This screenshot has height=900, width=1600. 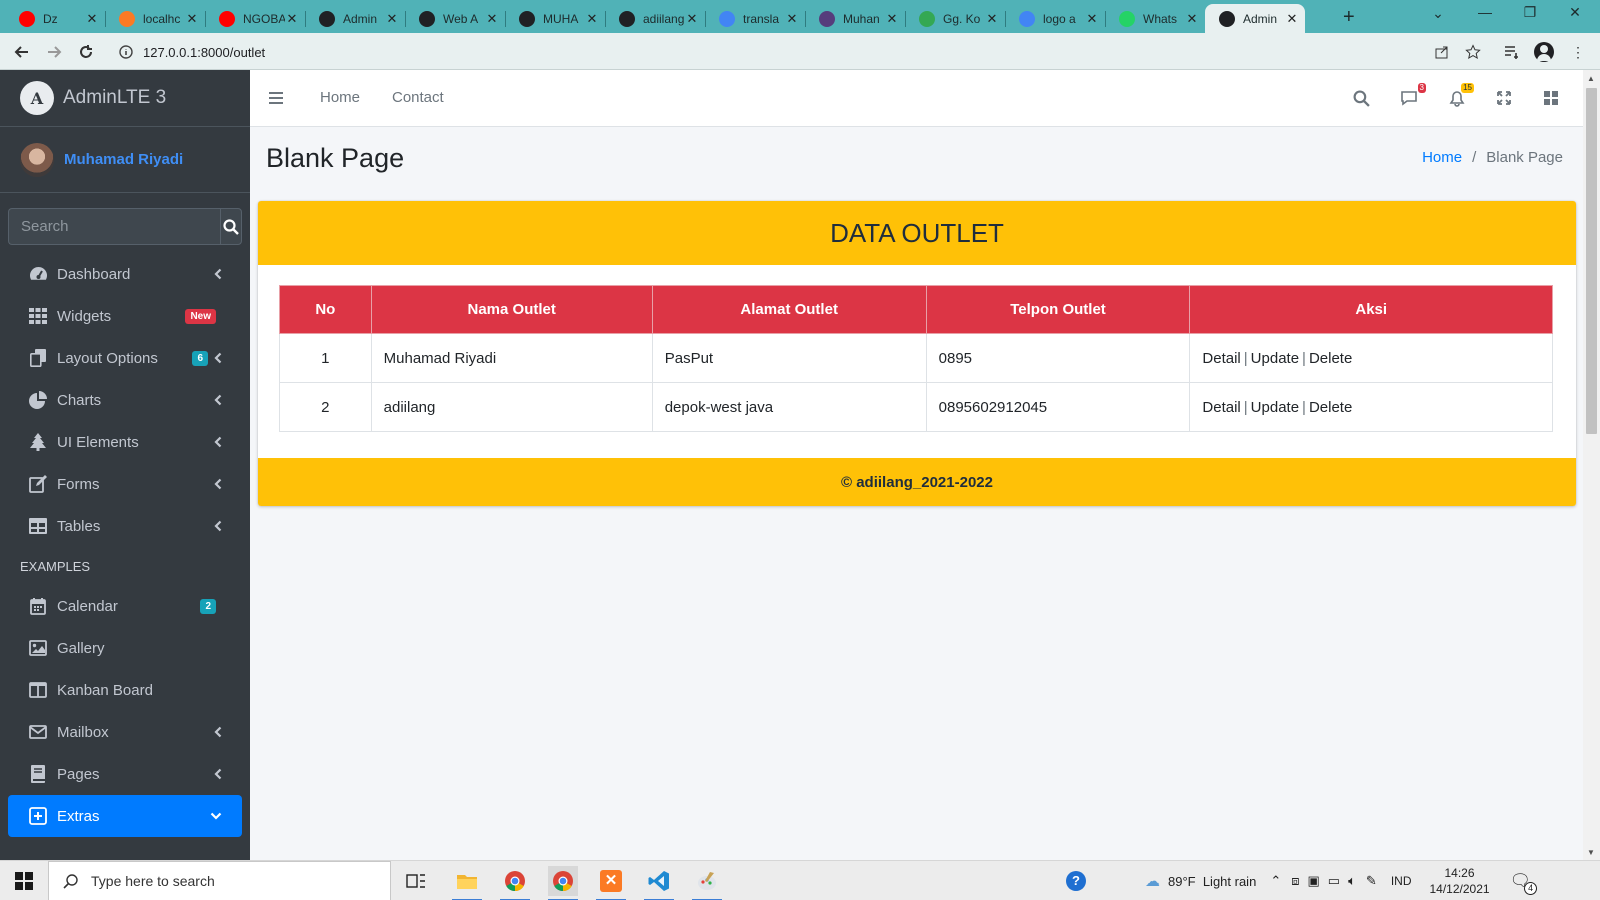 I want to click on forward-icon, so click(x=54, y=52).